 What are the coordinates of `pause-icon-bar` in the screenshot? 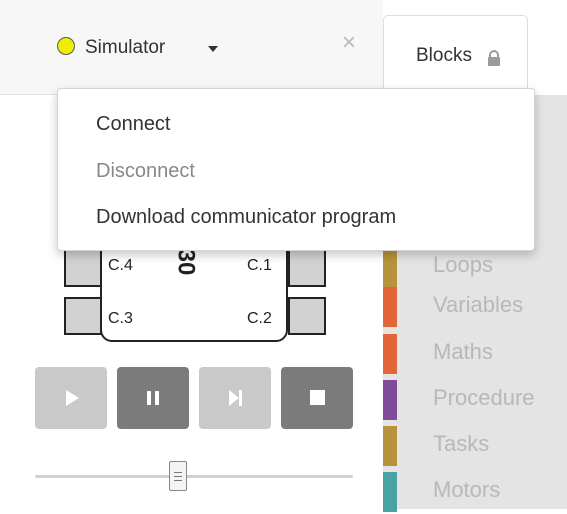 It's located at (157, 398).